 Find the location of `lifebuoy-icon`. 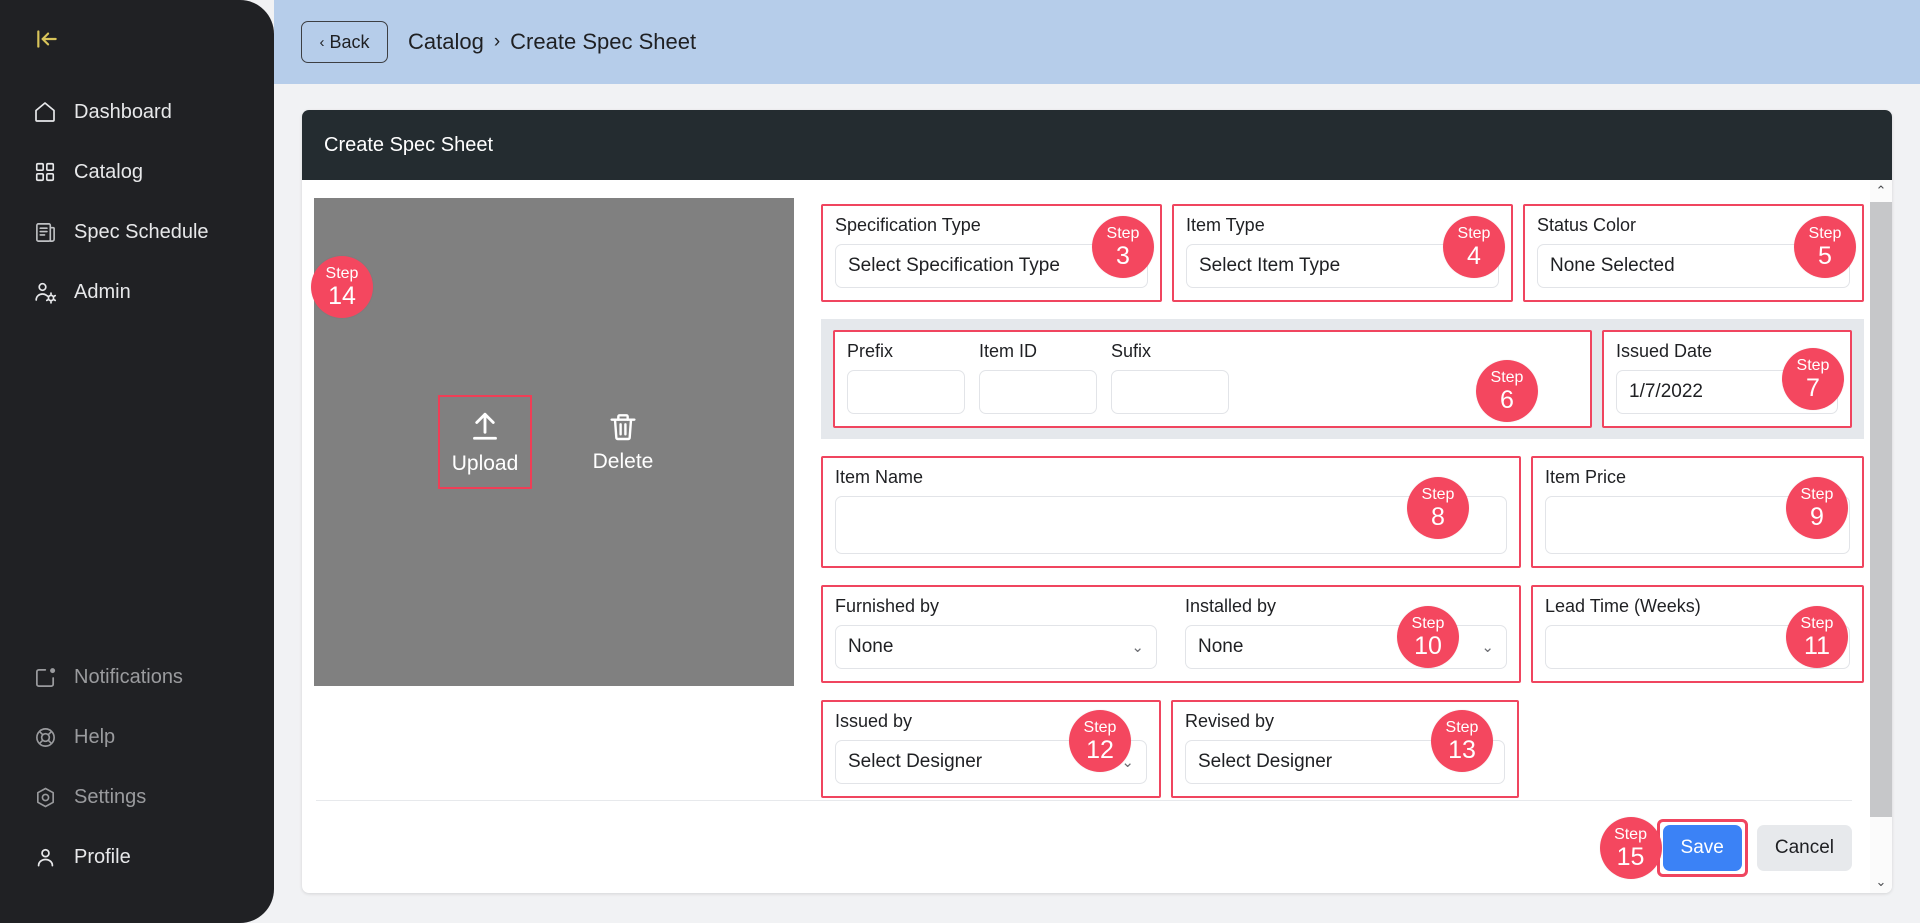

lifebuoy-icon is located at coordinates (45, 737).